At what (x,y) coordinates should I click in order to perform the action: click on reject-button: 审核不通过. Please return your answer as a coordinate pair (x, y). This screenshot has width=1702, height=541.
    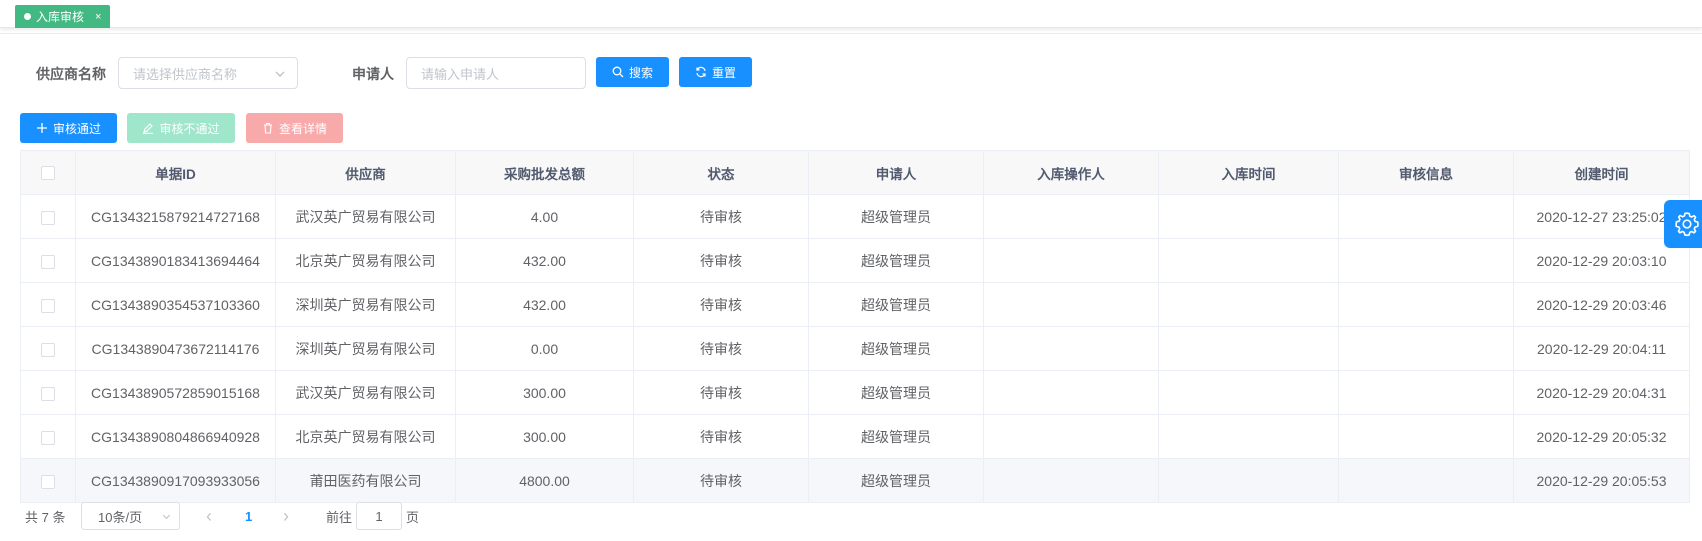
    Looking at the image, I should click on (181, 128).